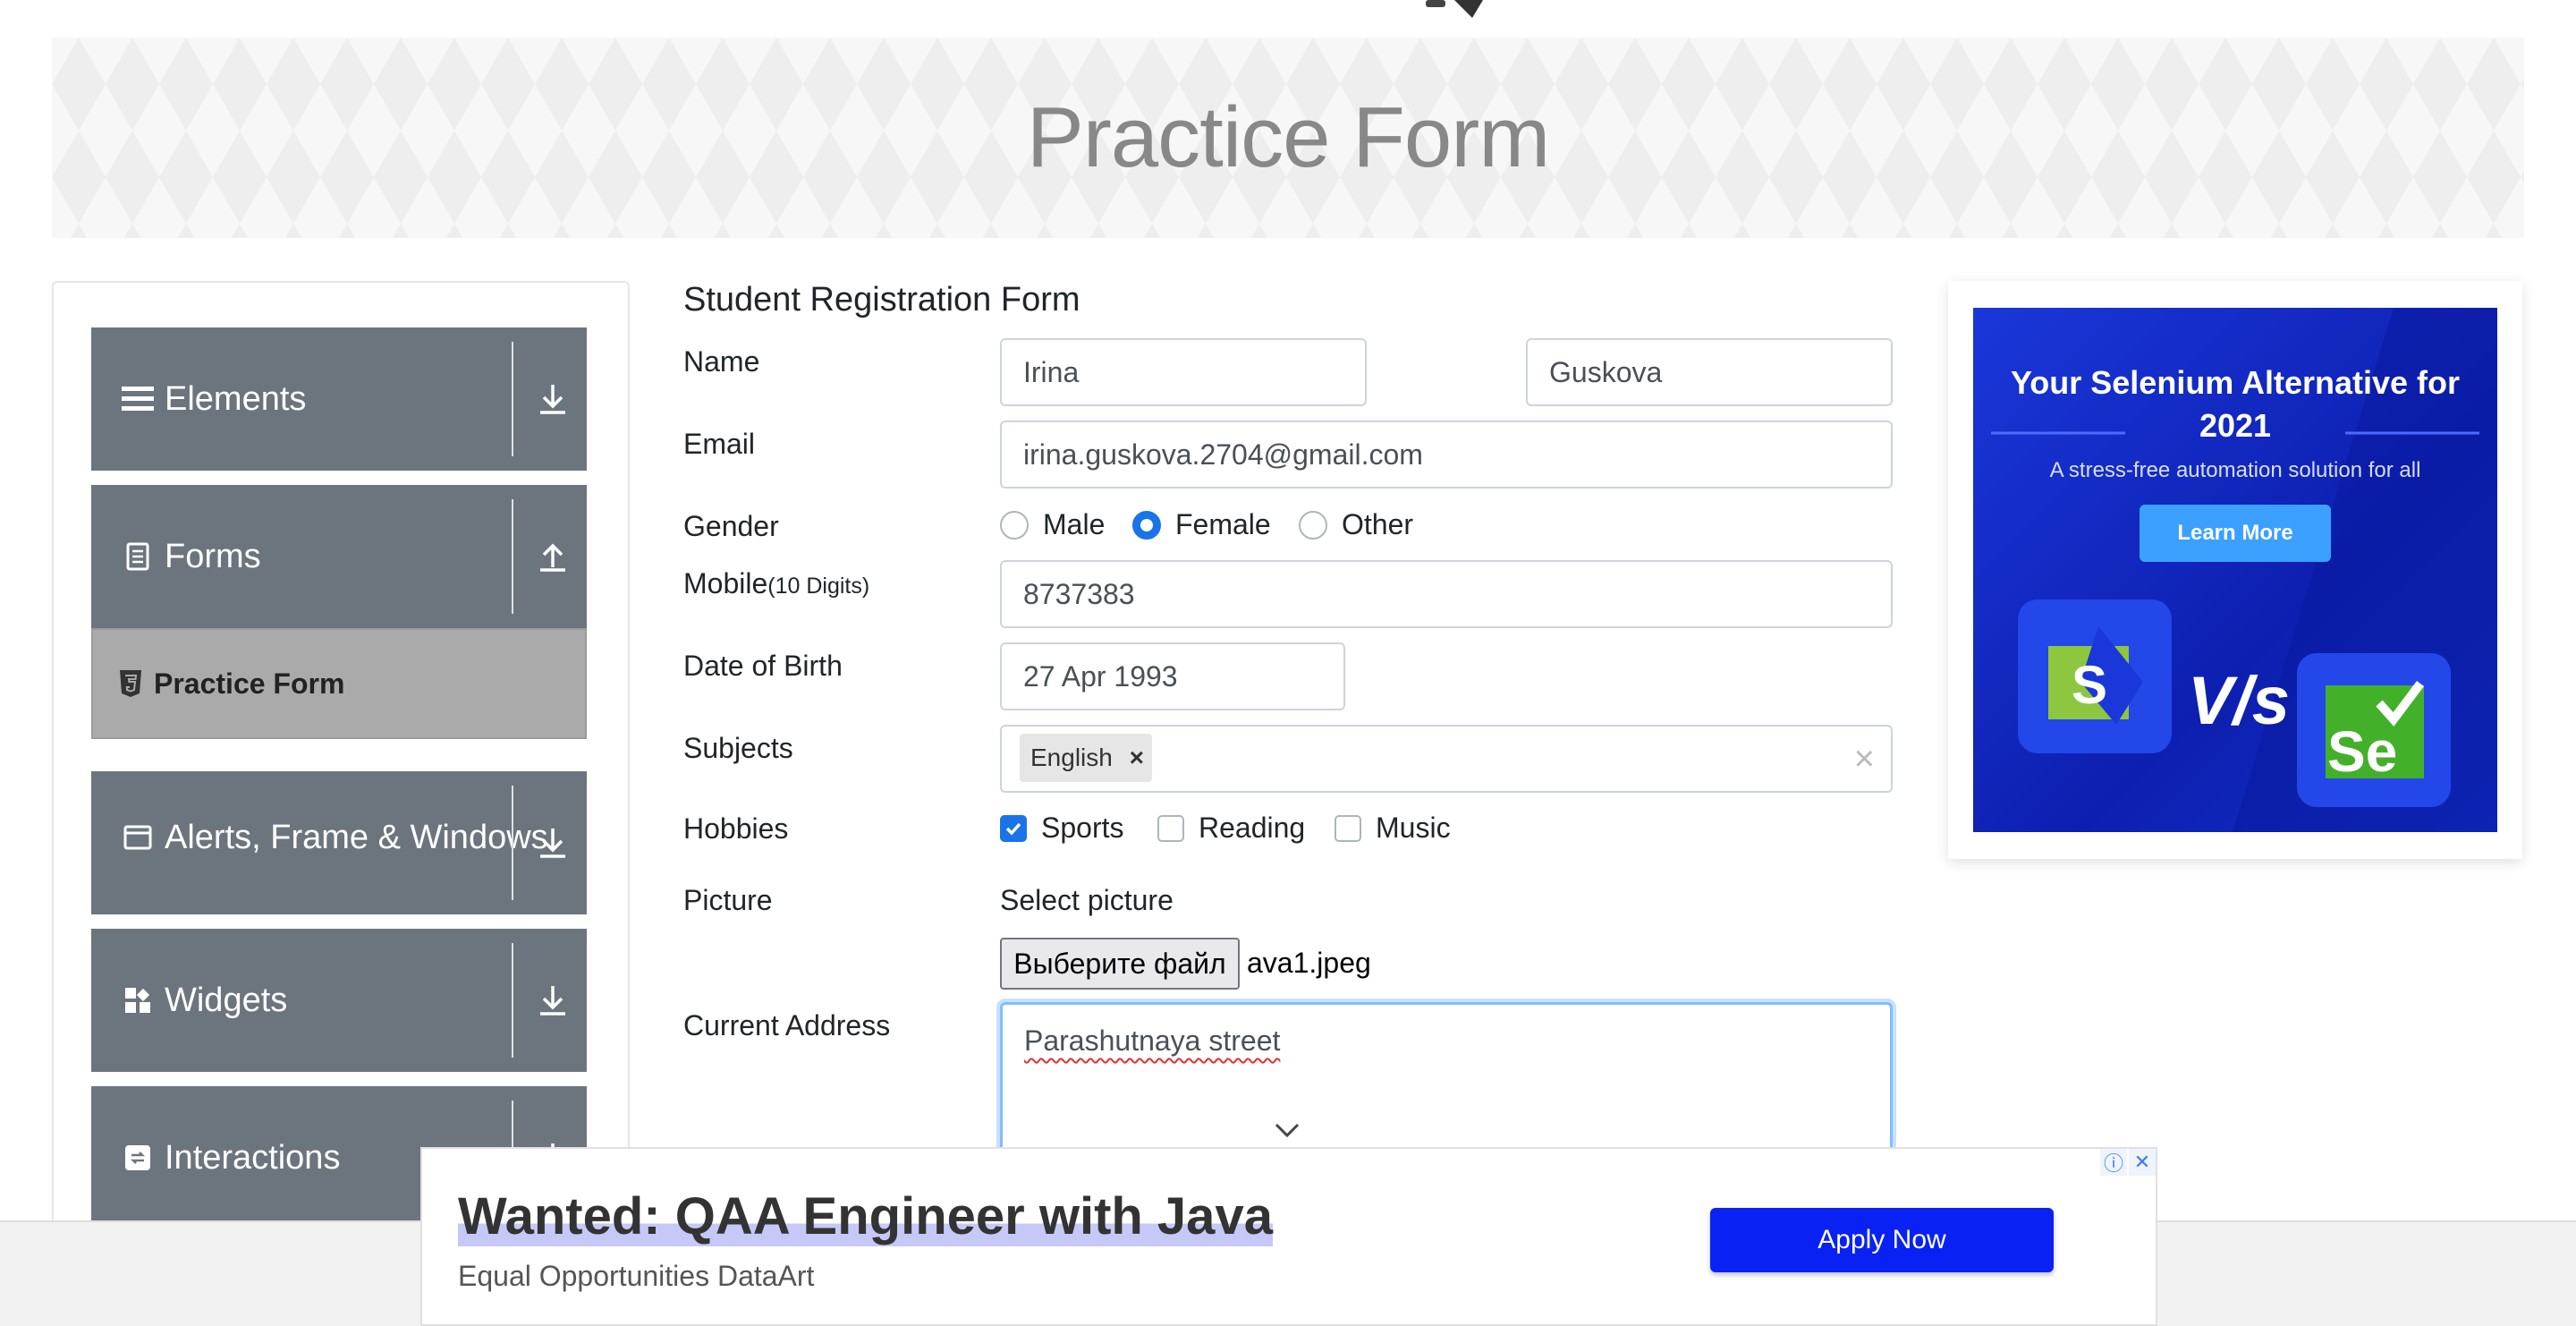  I want to click on checkbox-checked, so click(1013, 828).